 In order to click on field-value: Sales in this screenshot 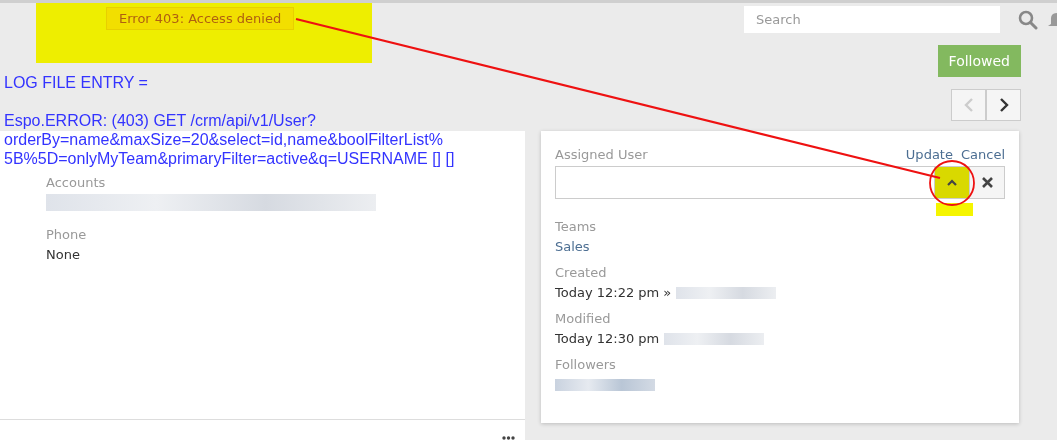, I will do `click(572, 246)`.